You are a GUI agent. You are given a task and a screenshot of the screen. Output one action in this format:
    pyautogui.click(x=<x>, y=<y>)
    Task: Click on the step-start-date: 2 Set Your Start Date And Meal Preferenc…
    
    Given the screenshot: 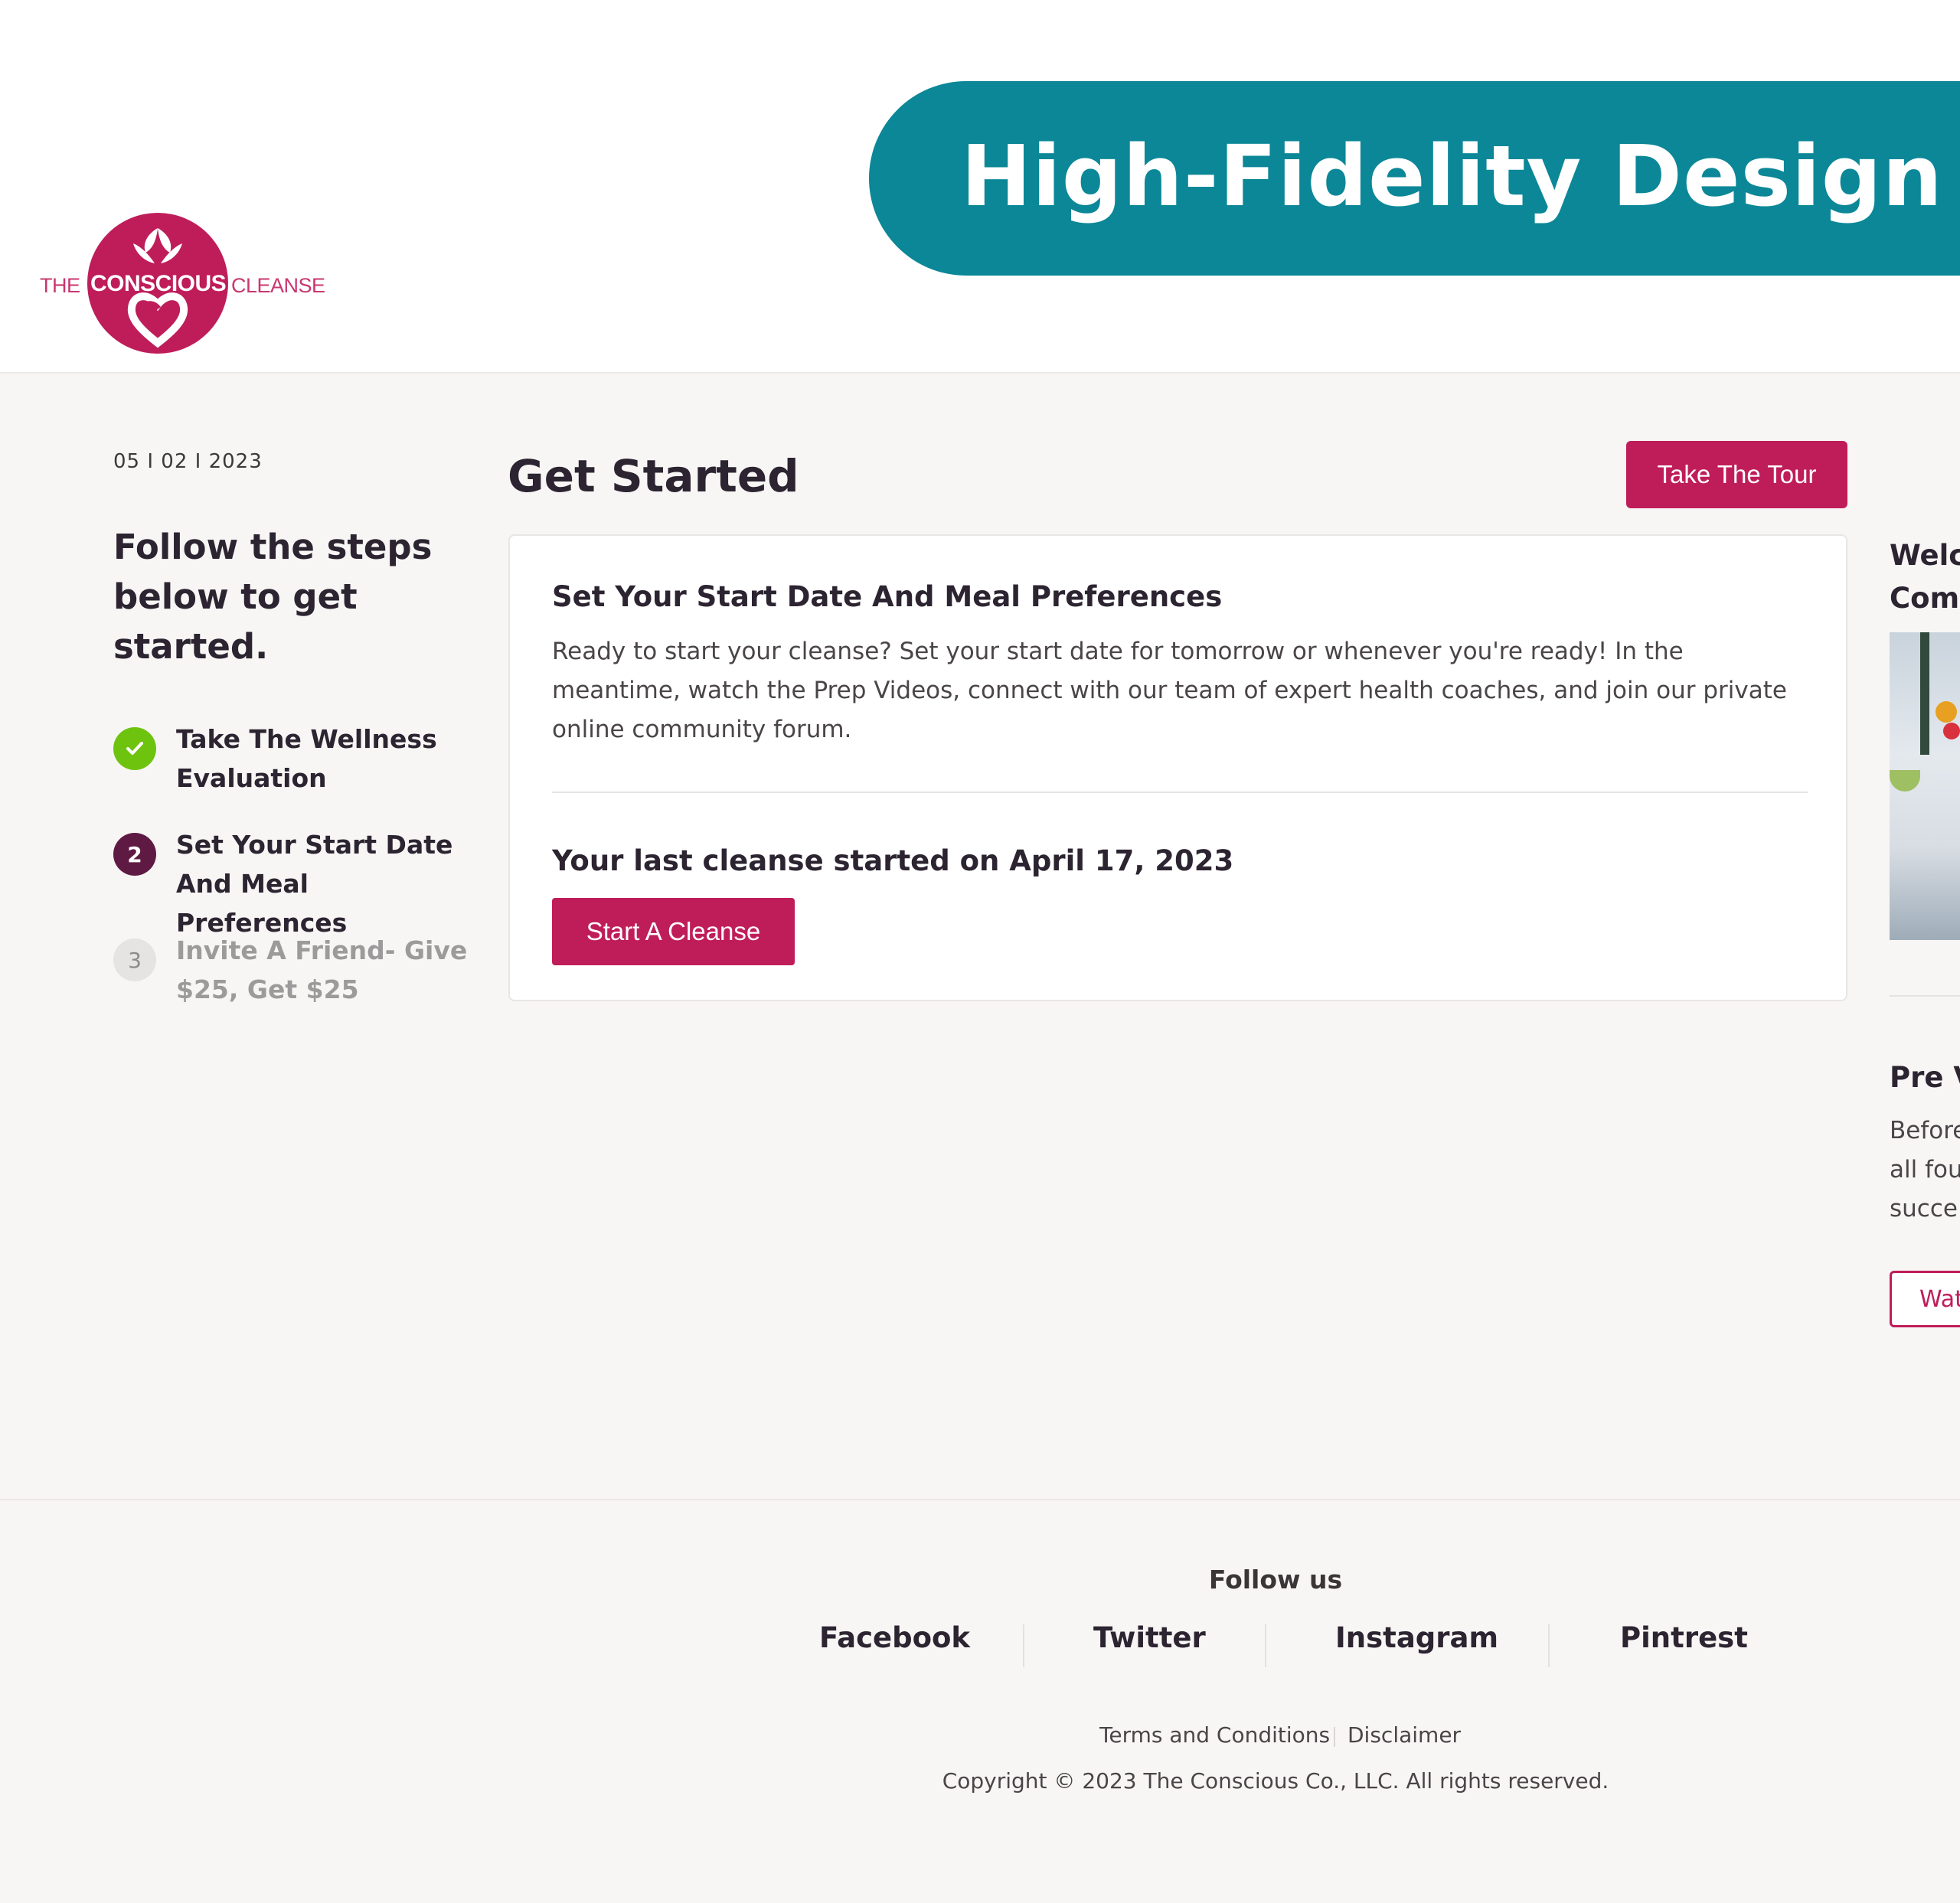 What is the action you would take?
    pyautogui.click(x=293, y=881)
    